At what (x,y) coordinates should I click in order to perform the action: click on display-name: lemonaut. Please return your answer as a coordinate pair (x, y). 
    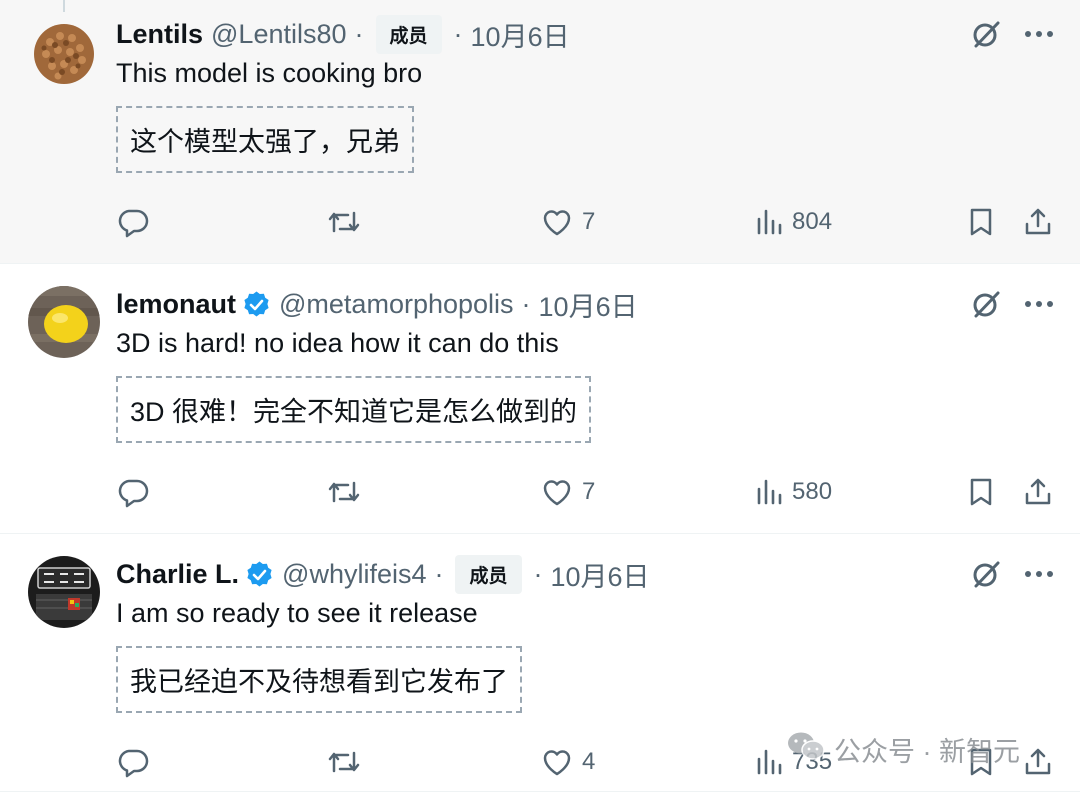
    Looking at the image, I should click on (176, 304).